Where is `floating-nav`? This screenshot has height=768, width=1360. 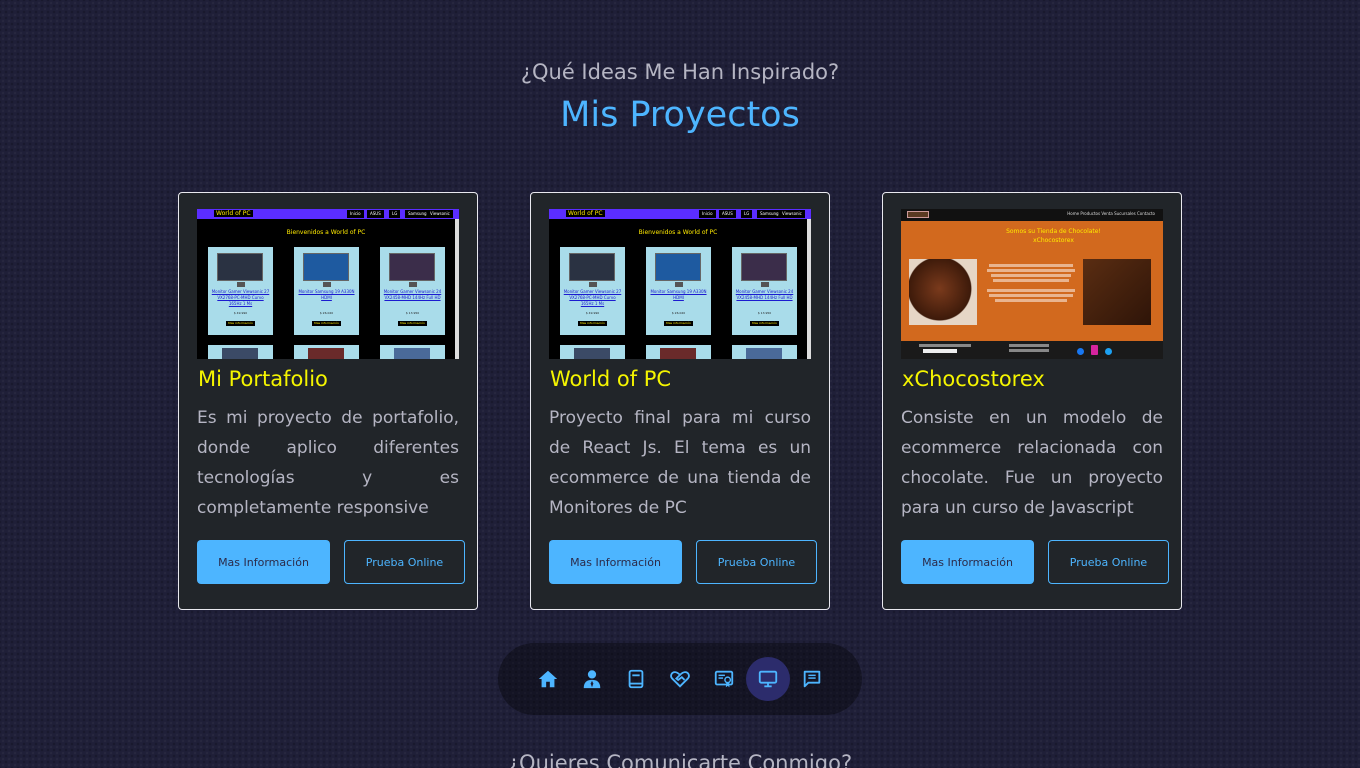
floating-nav is located at coordinates (680, 679).